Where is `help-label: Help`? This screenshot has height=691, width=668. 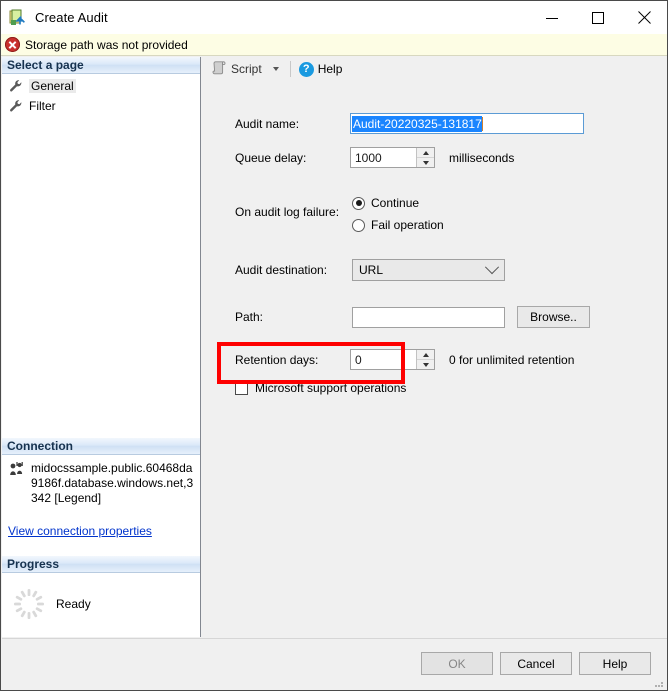 help-label: Help is located at coordinates (330, 69).